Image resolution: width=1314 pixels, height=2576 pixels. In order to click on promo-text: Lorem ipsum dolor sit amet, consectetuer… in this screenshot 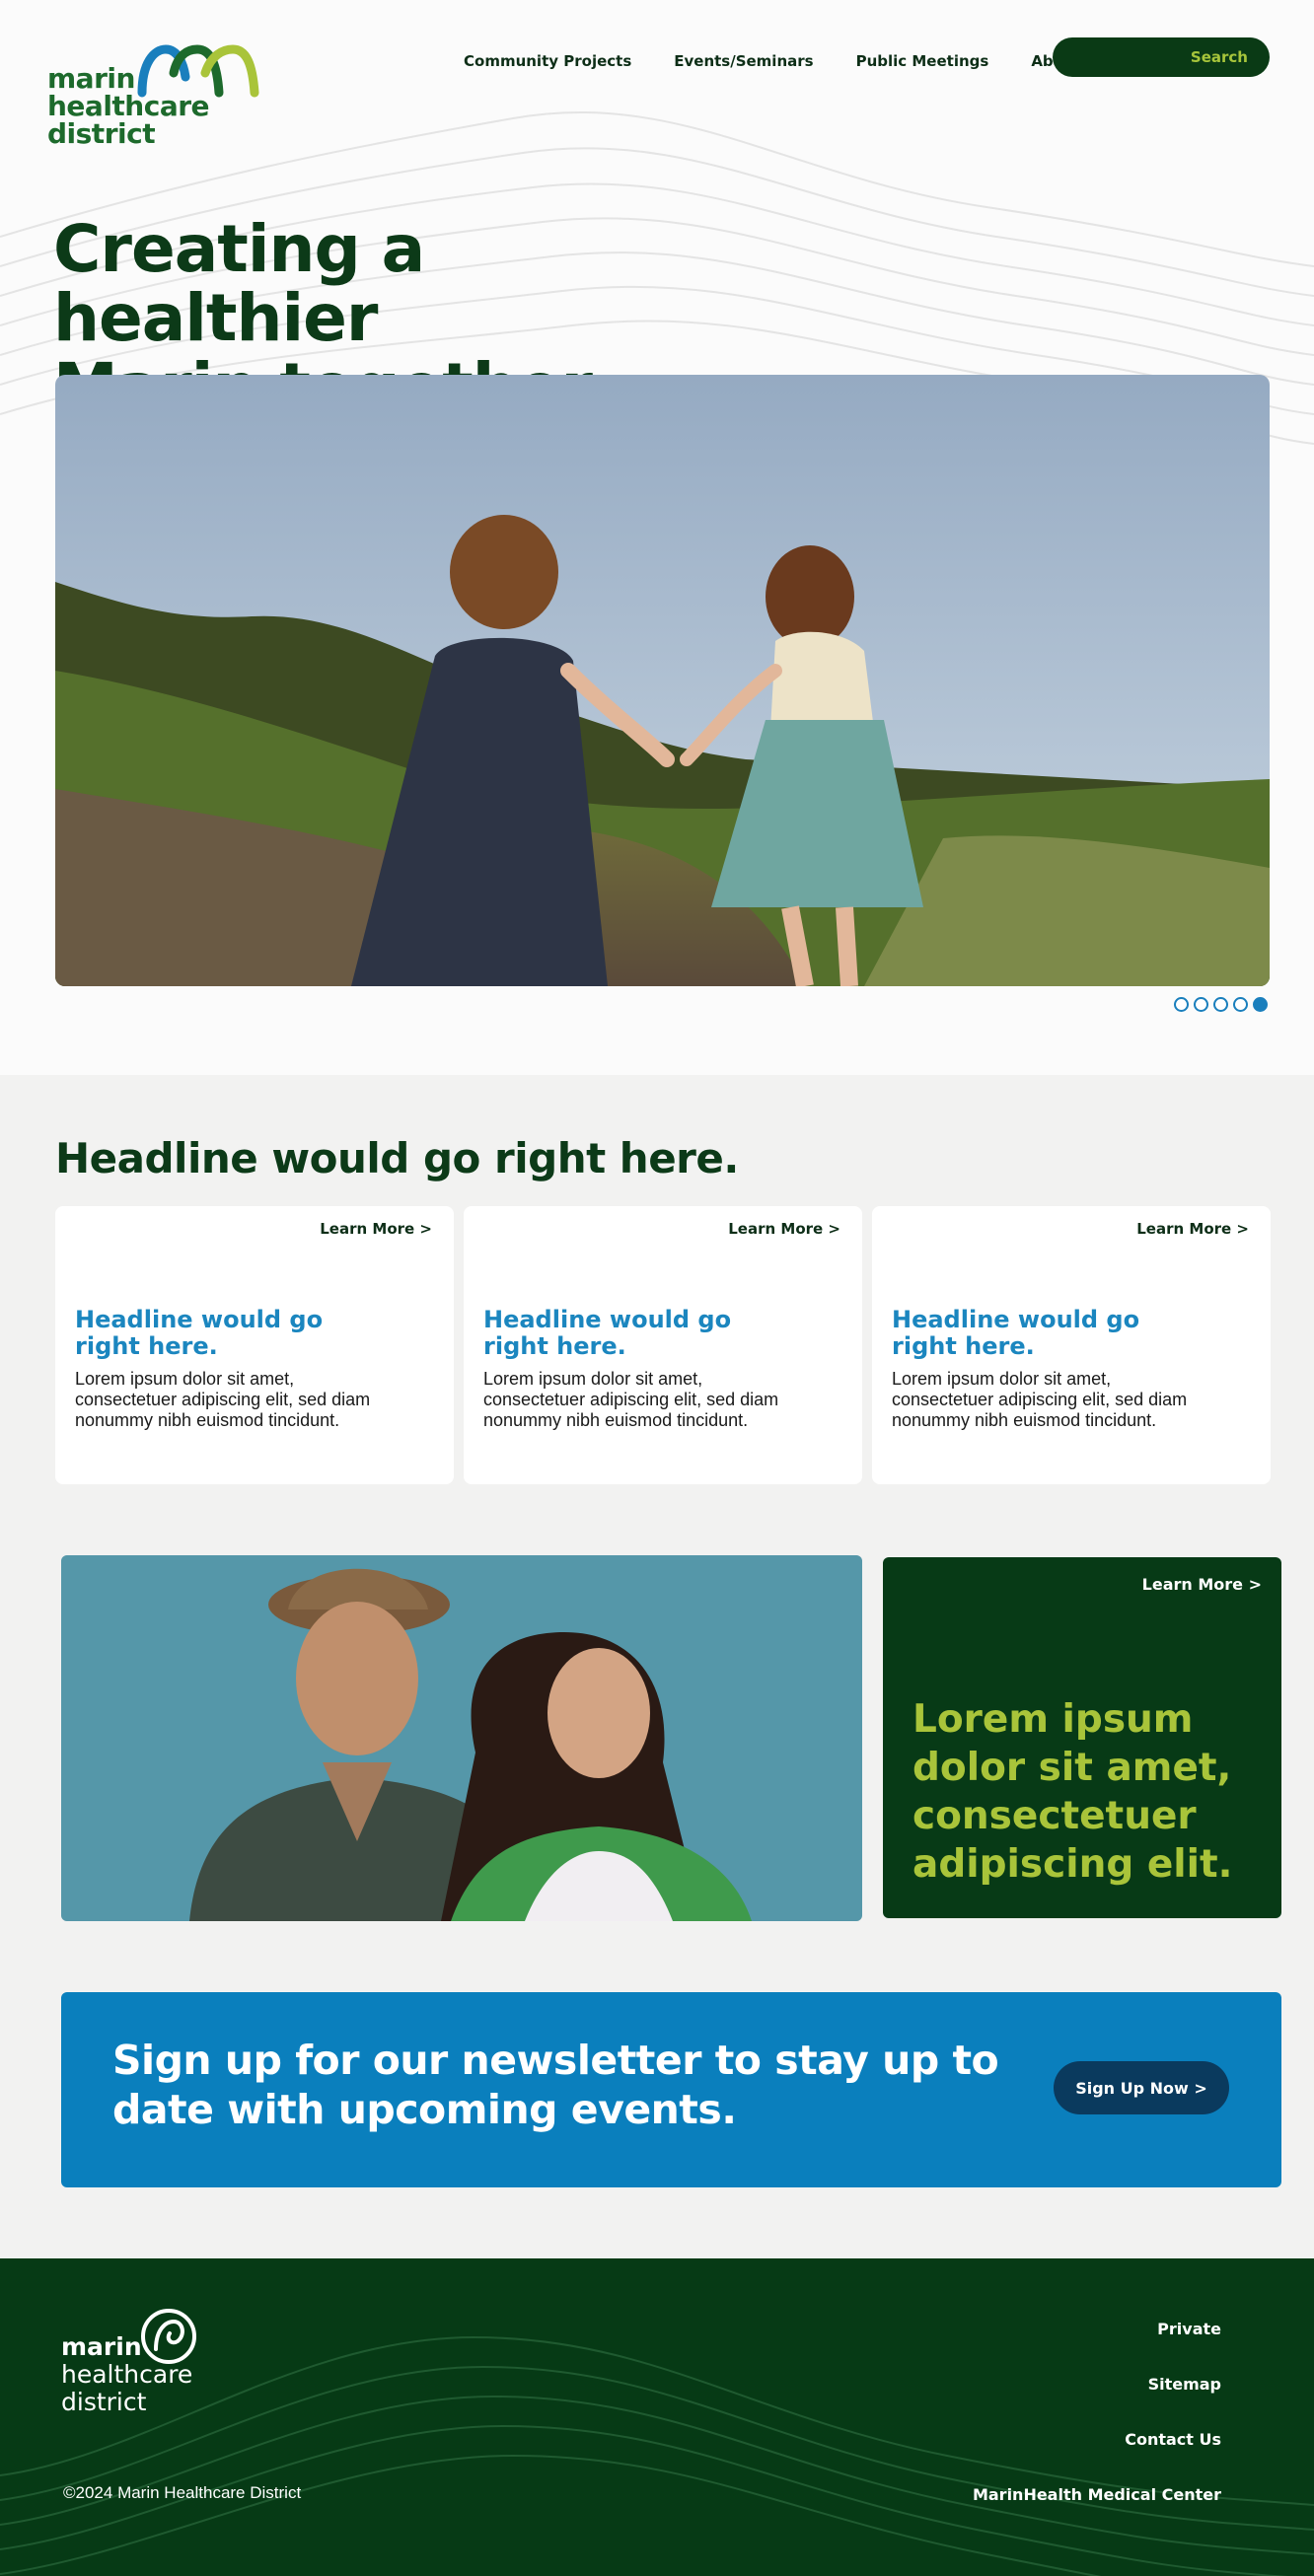, I will do `click(1073, 1792)`.